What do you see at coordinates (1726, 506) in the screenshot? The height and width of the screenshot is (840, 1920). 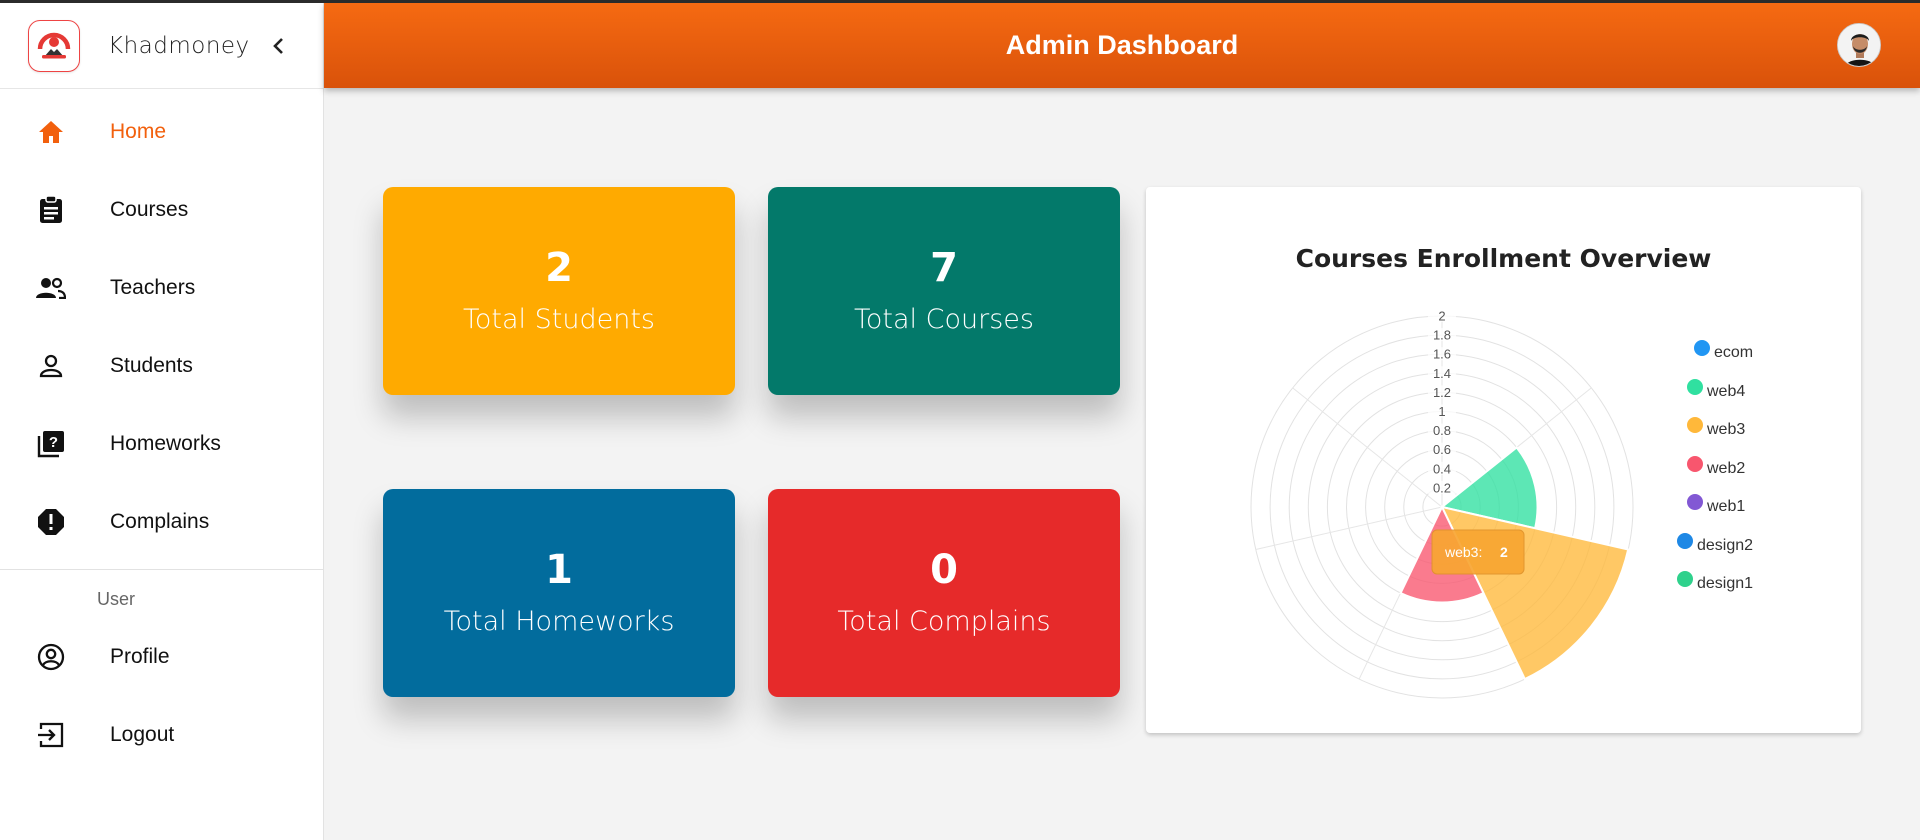 I see `legend-label: web1` at bounding box center [1726, 506].